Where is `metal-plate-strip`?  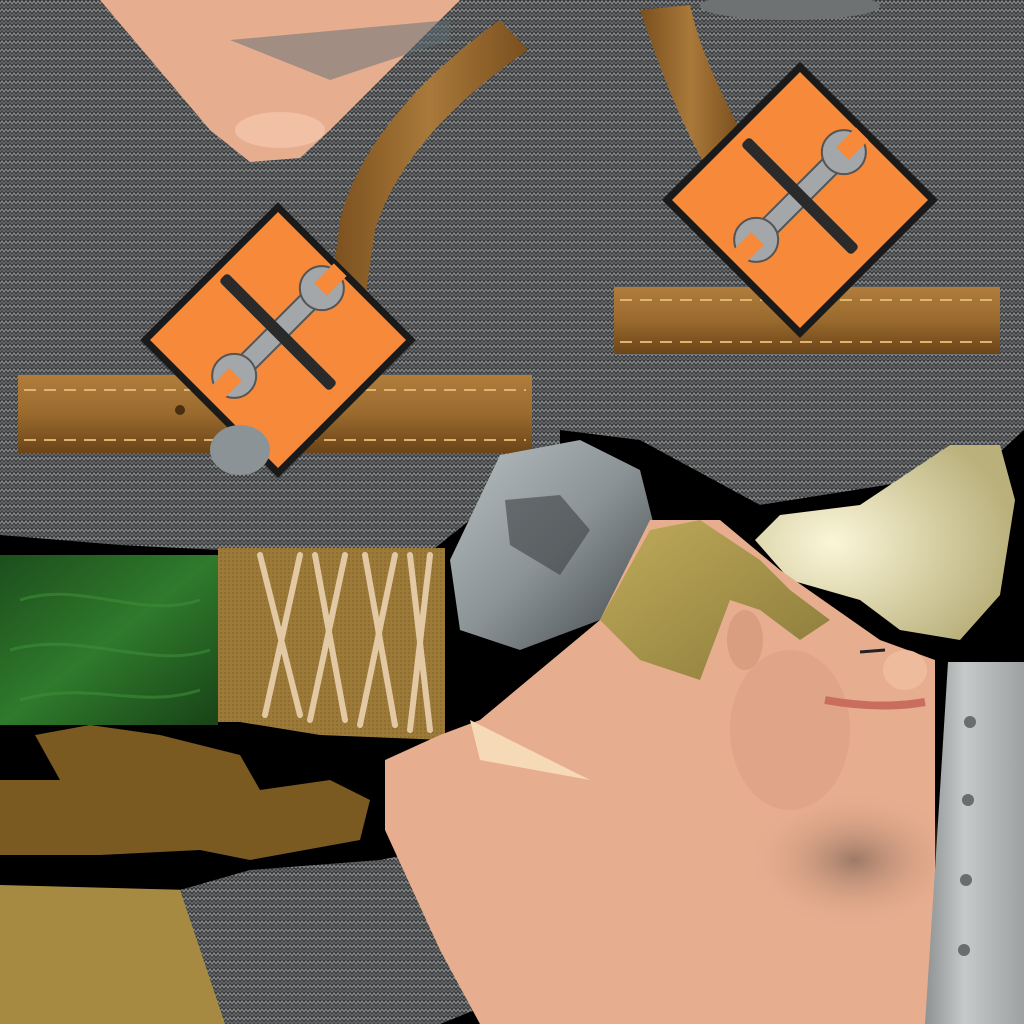
metal-plate-strip is located at coordinates (974, 843).